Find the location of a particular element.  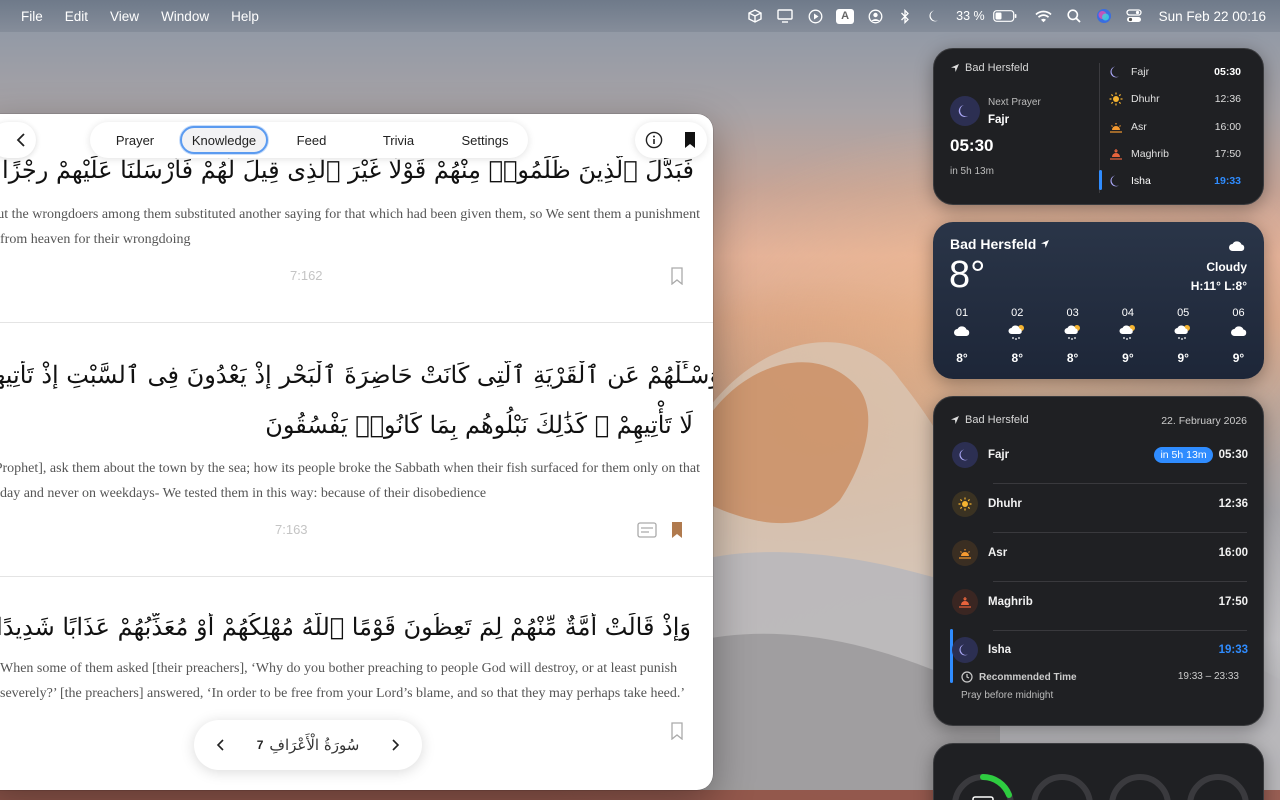

bluetooth-icon is located at coordinates (905, 16).